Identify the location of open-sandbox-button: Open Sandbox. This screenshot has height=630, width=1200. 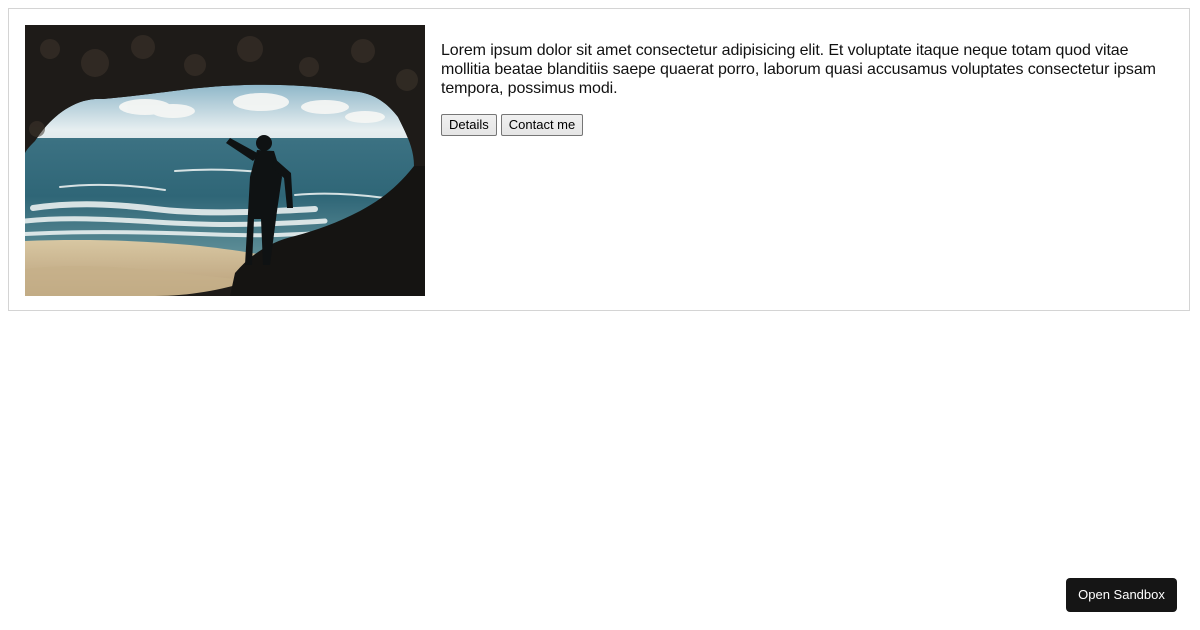
(1121, 595).